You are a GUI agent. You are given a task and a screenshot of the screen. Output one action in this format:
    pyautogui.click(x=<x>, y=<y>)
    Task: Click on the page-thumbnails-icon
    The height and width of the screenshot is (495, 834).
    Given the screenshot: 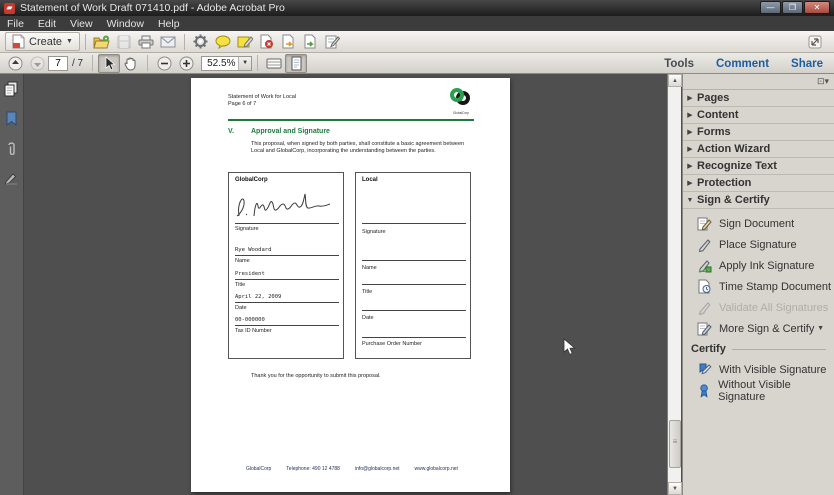 What is the action you would take?
    pyautogui.click(x=11, y=88)
    